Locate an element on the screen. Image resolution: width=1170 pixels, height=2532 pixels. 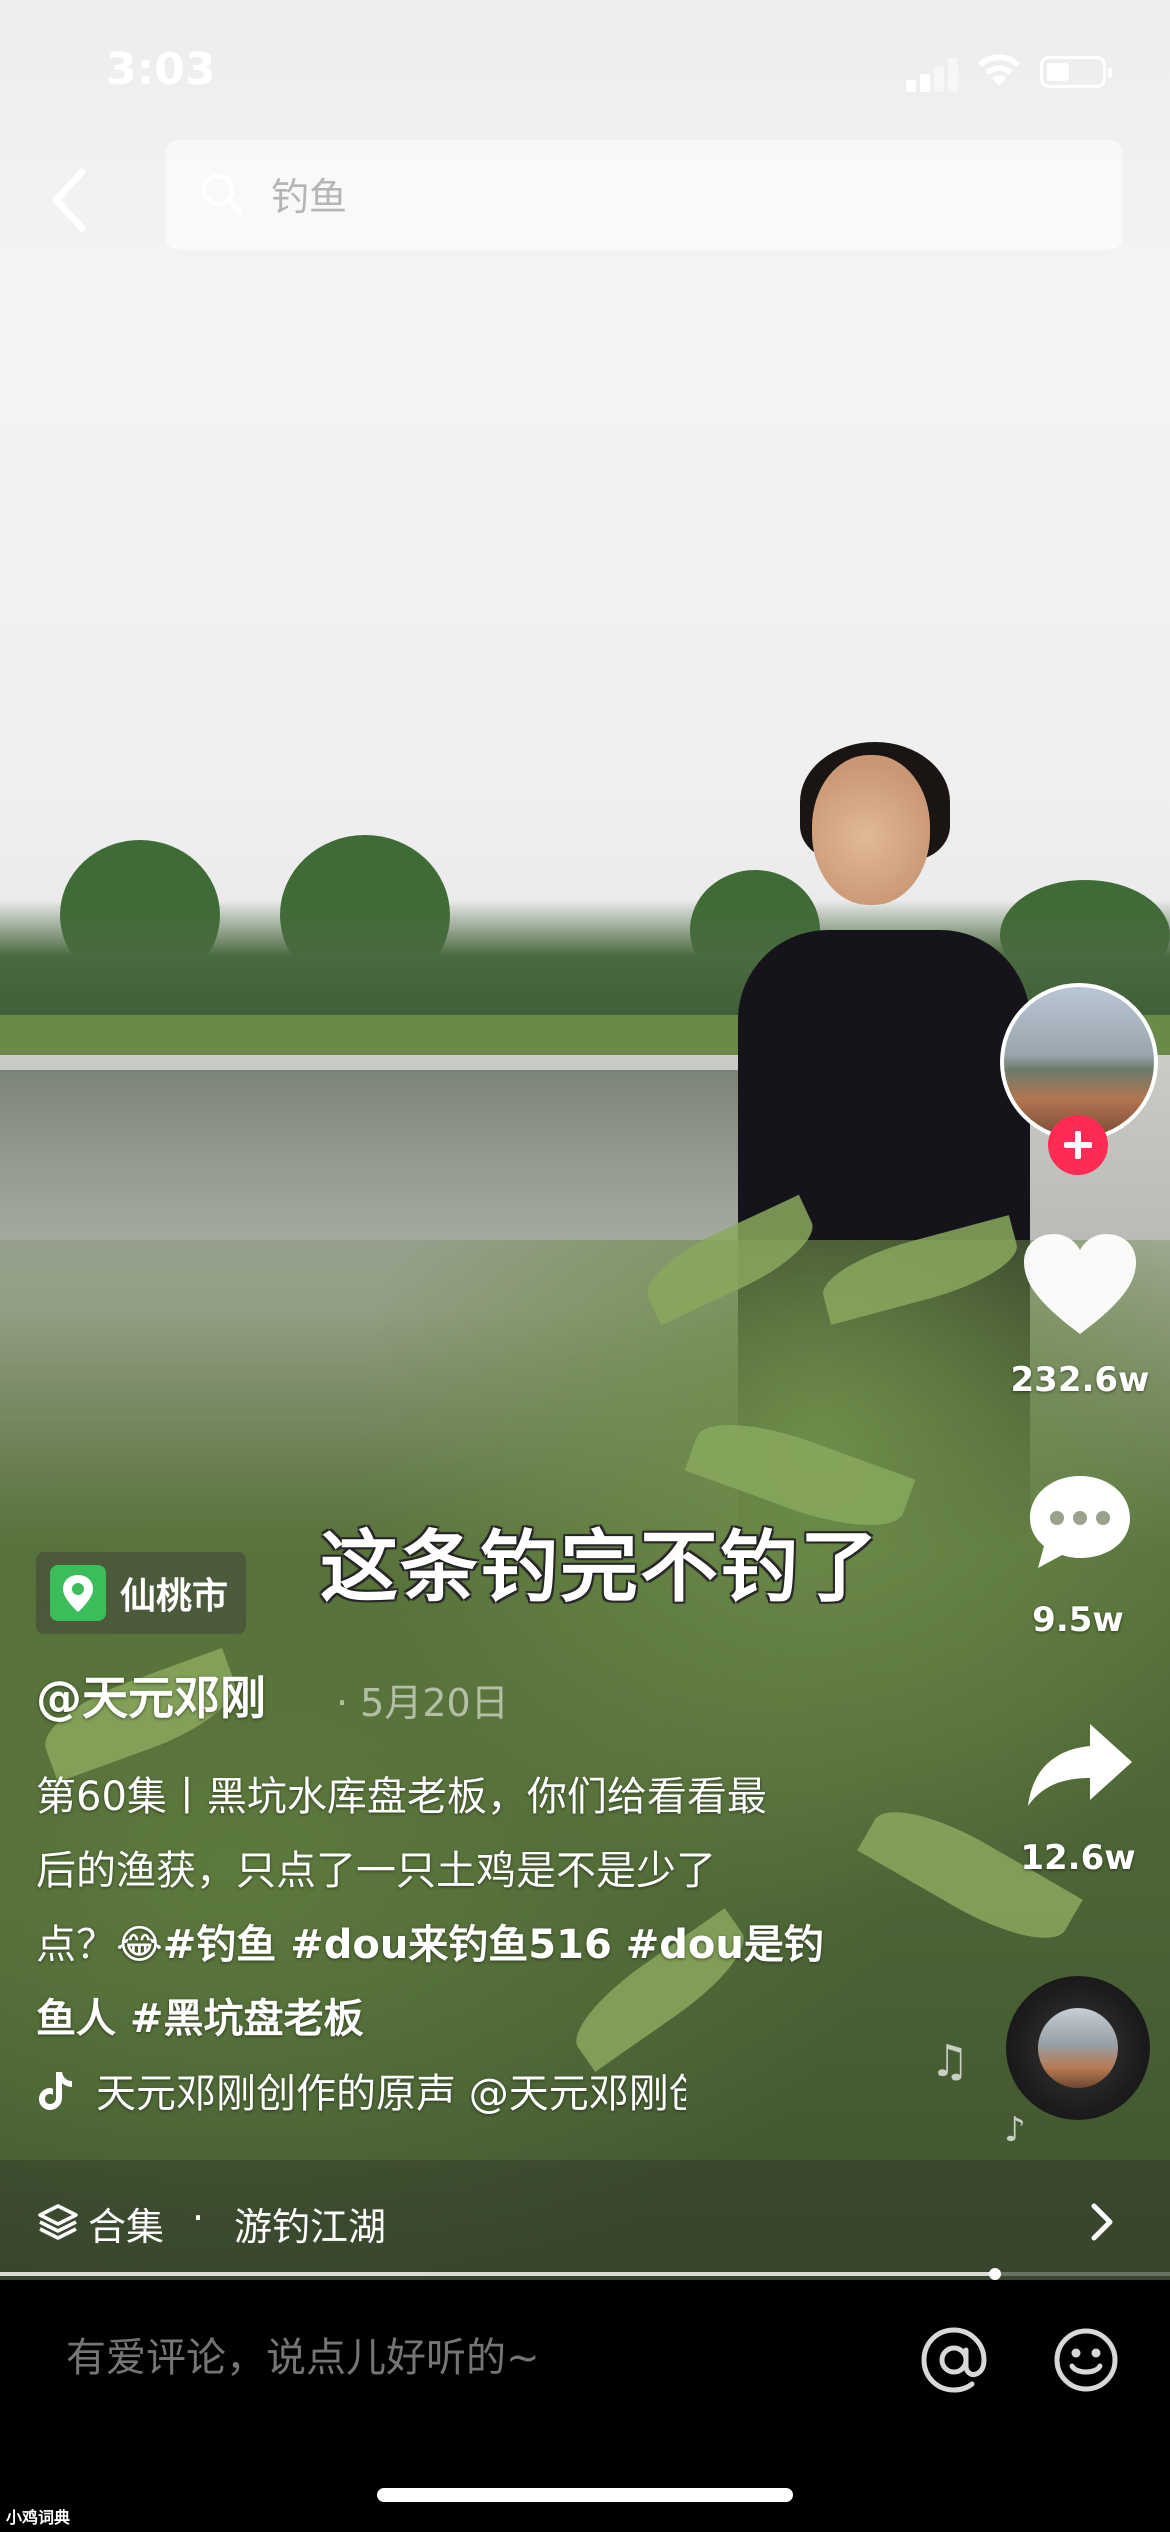
collection-name: 游钓江湖 is located at coordinates (310, 2227).